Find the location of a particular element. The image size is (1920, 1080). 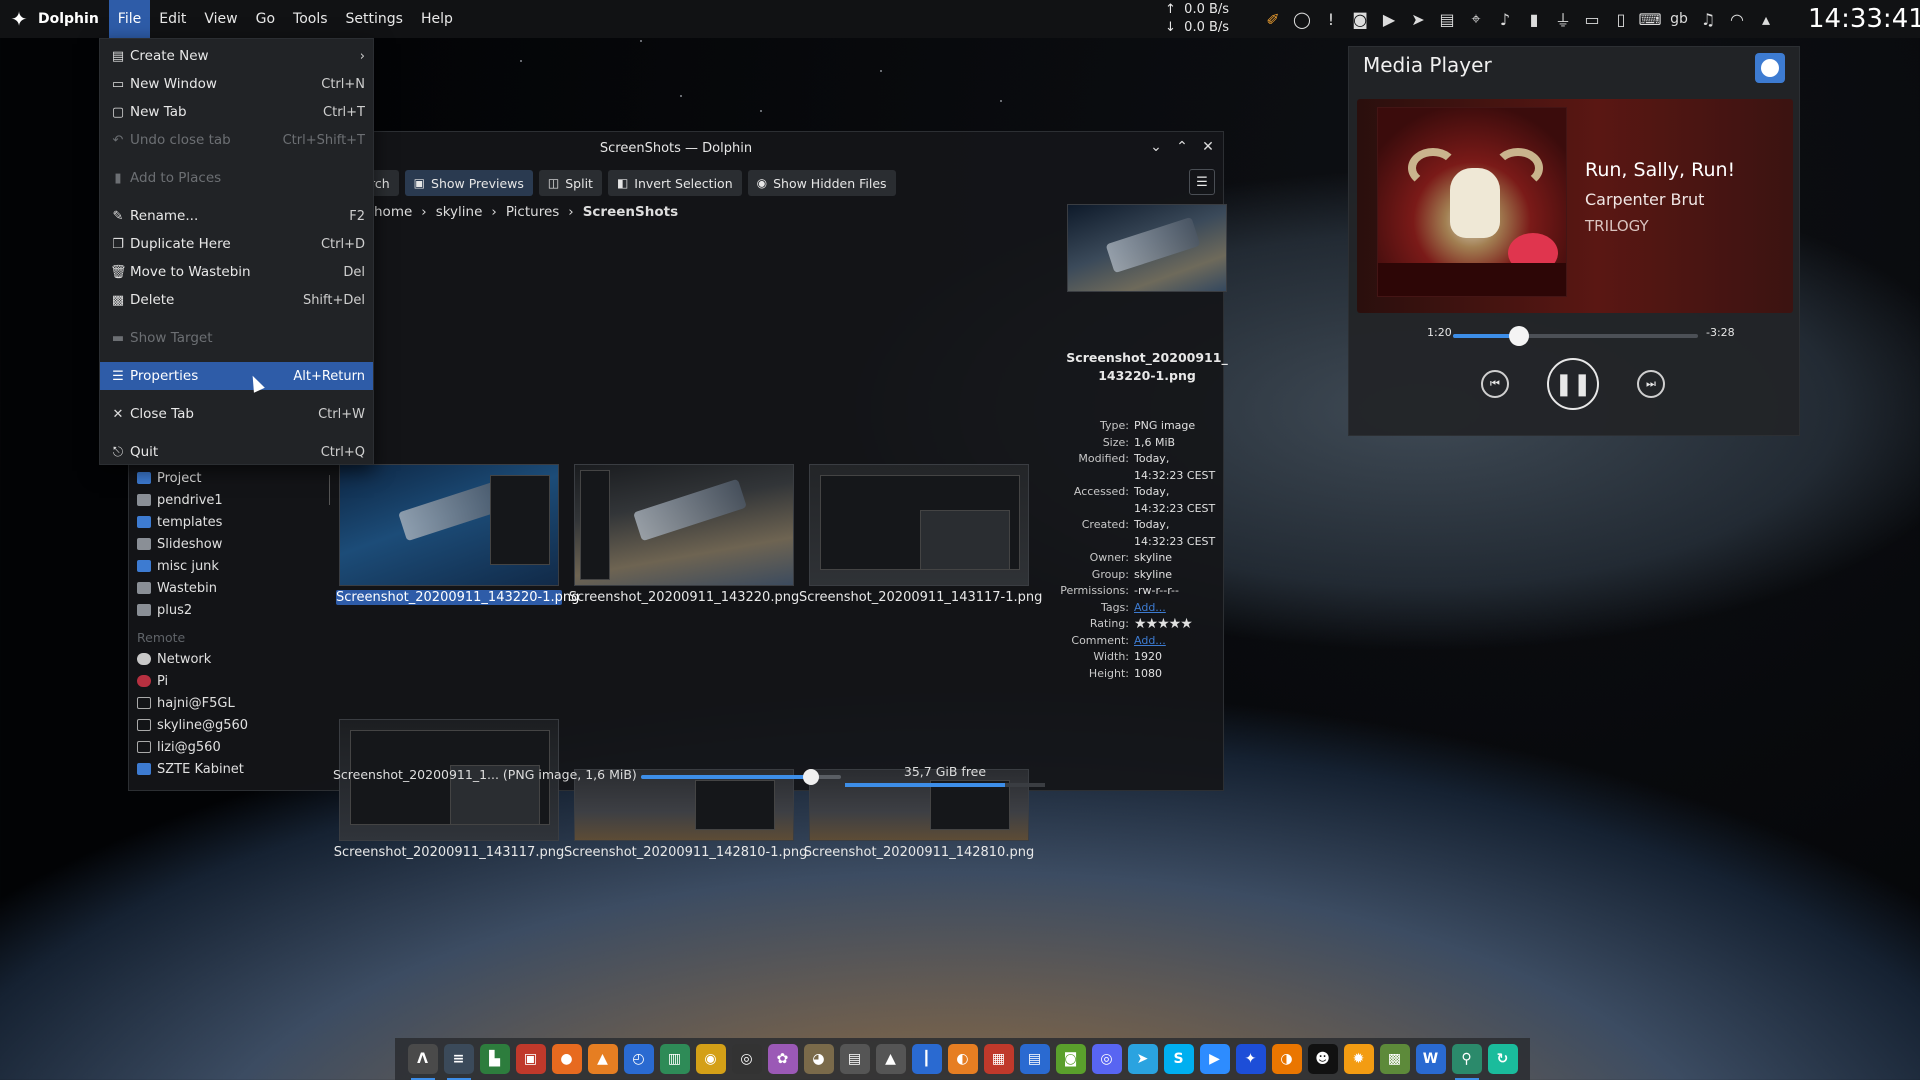

ruler-icon: ┃ is located at coordinates (926, 1059).